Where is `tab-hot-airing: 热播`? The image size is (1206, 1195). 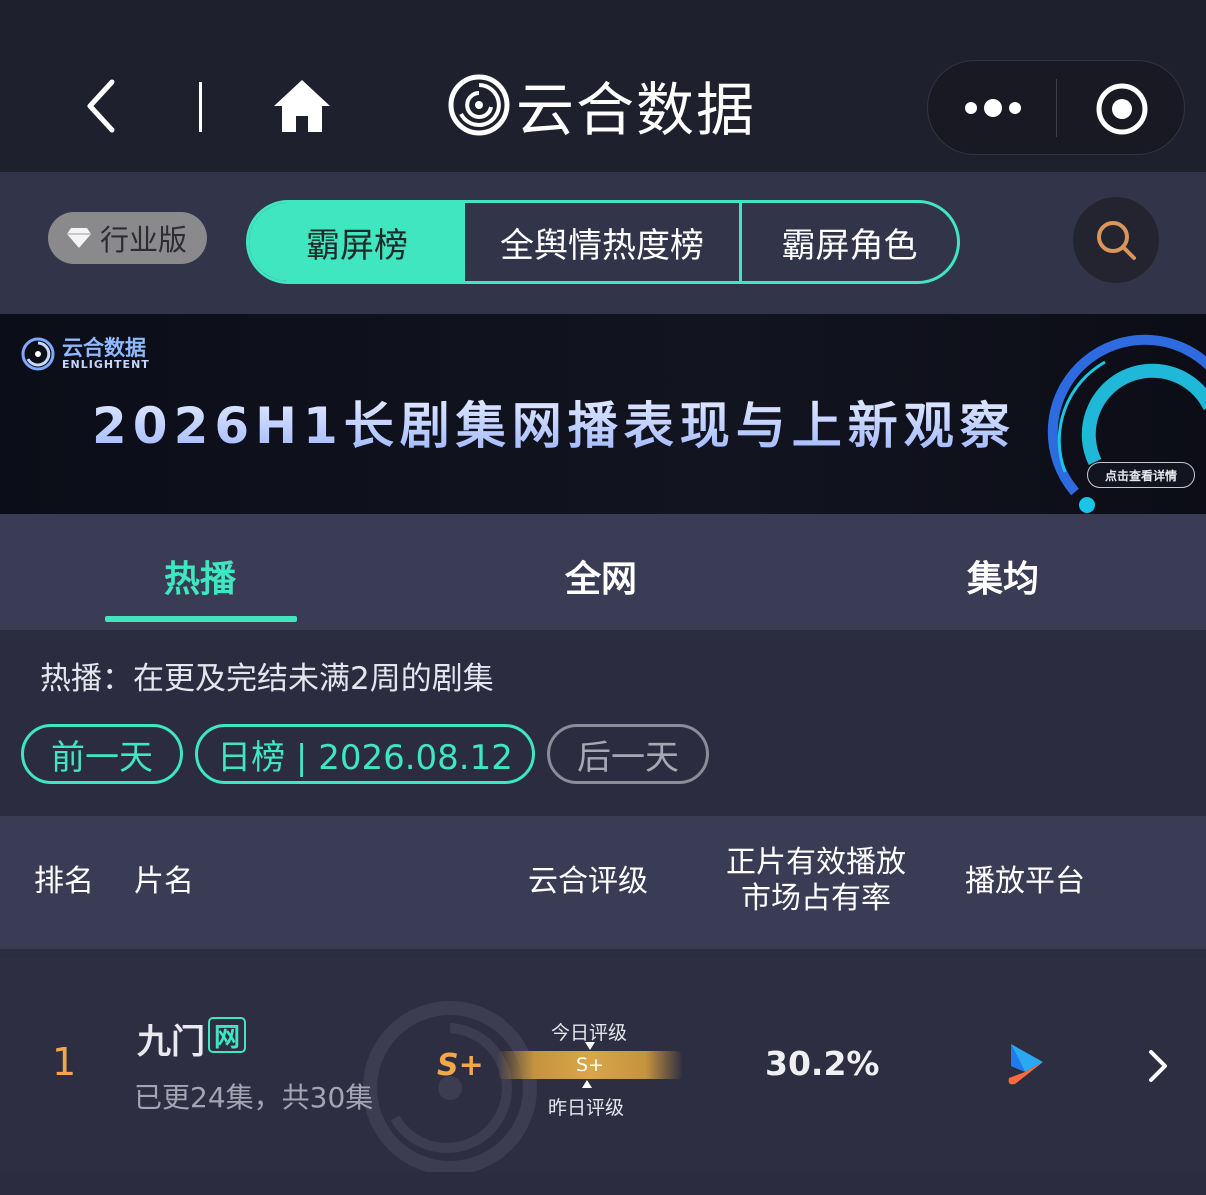
tab-hot-airing: 热播 is located at coordinates (200, 576).